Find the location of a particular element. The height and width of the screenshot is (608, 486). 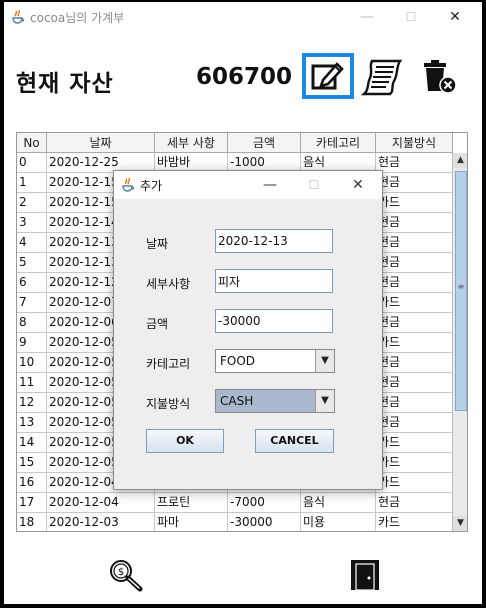

column-header-amount: 금액 is located at coordinates (264, 143).